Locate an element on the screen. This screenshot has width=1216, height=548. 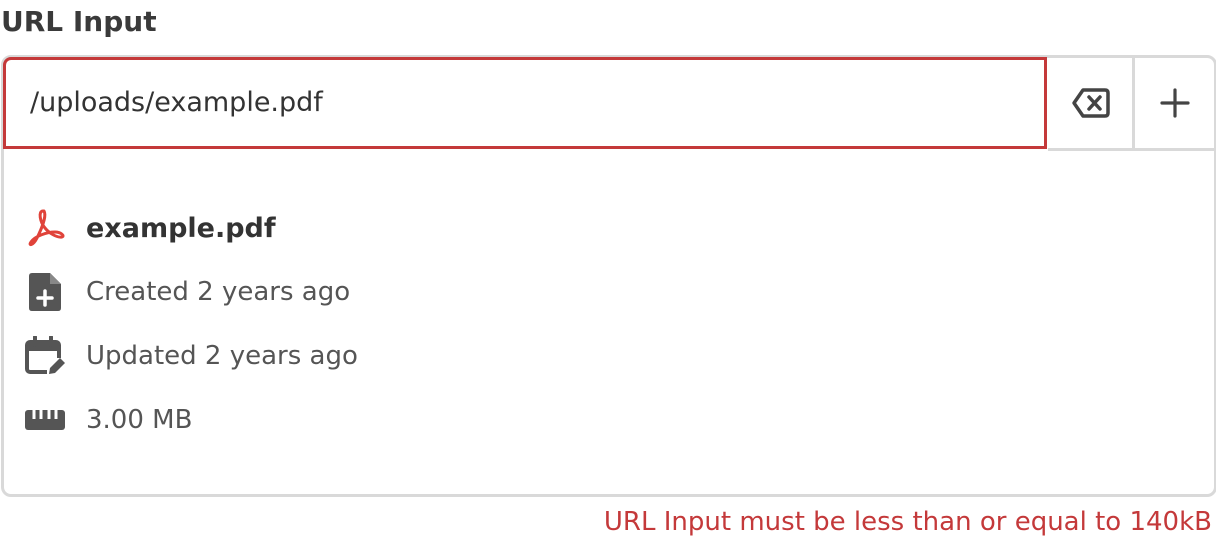
header-divider is located at coordinates (1131, 149).